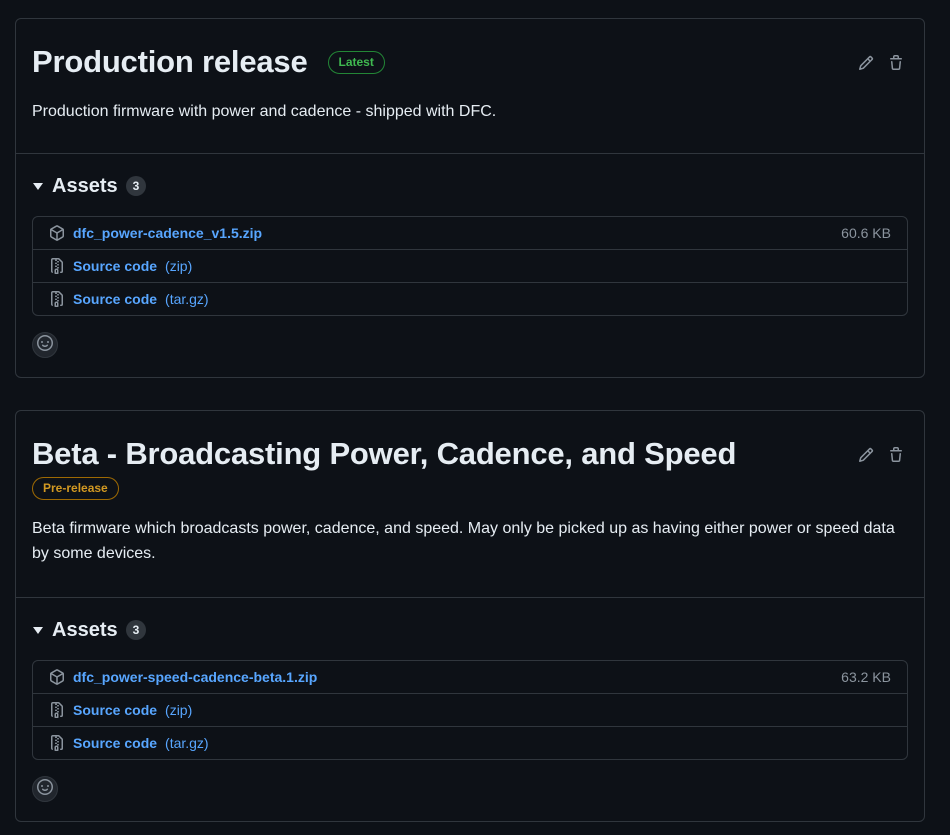 The width and height of the screenshot is (950, 835). What do you see at coordinates (866, 677) in the screenshot?
I see `asset-size: 63.2 KB` at bounding box center [866, 677].